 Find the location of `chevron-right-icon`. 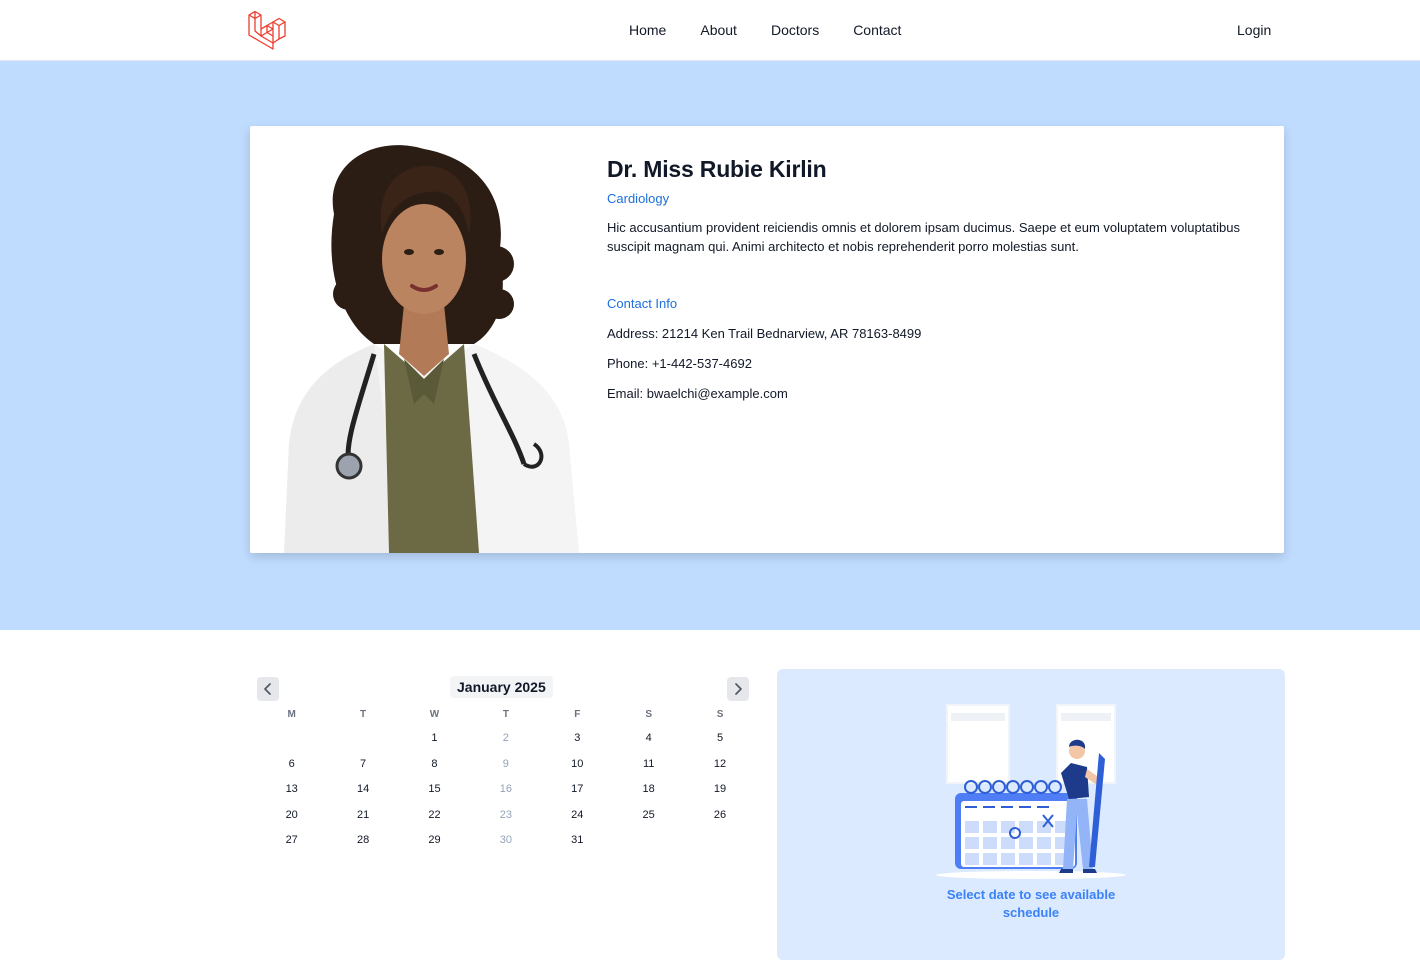

chevron-right-icon is located at coordinates (738, 689).